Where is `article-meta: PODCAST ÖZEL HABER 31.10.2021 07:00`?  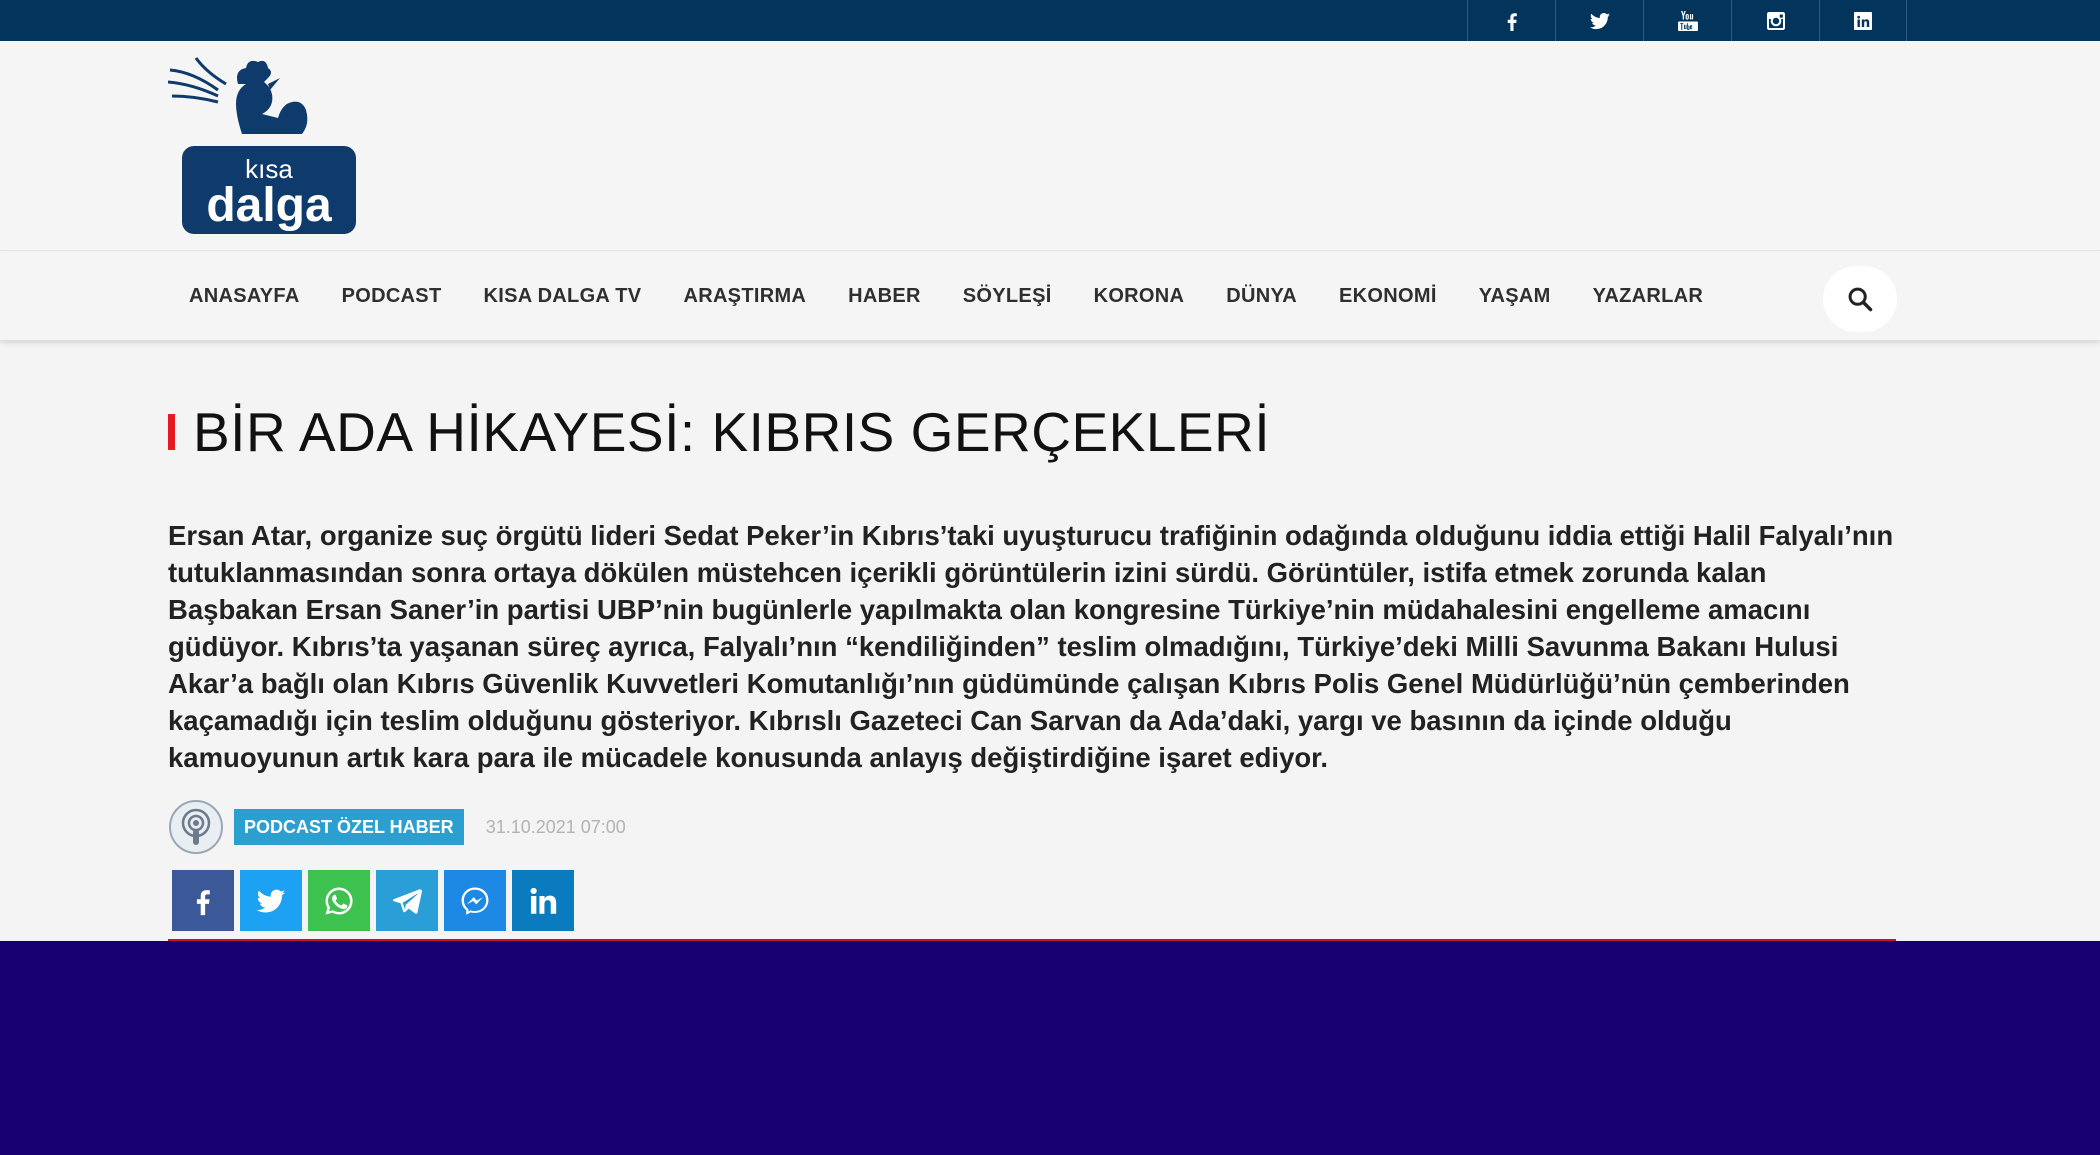 article-meta: PODCAST ÖZEL HABER 31.10.2021 07:00 is located at coordinates (397, 827).